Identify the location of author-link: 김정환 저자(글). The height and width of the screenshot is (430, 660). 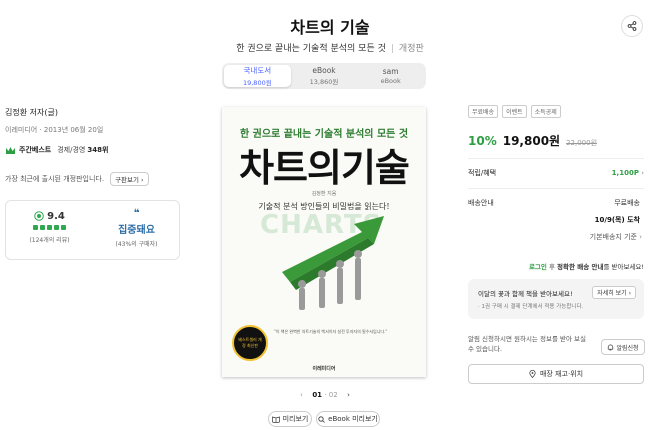
(31, 112).